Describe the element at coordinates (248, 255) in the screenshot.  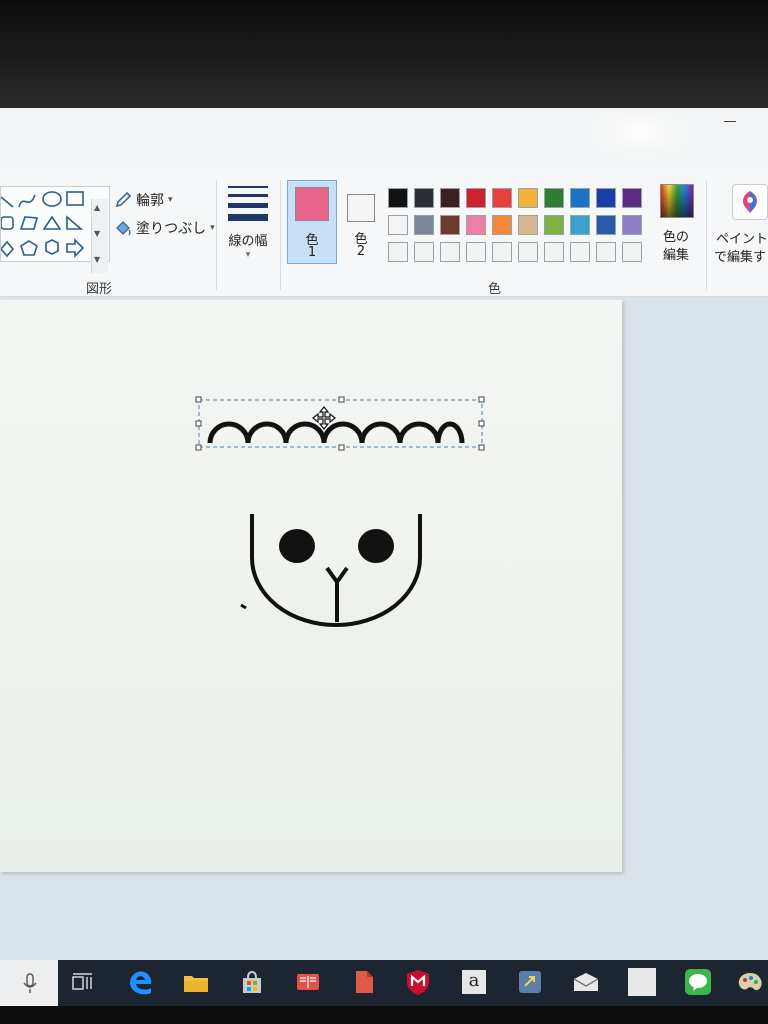
I see `size-dropdown-icon: ▾` at that location.